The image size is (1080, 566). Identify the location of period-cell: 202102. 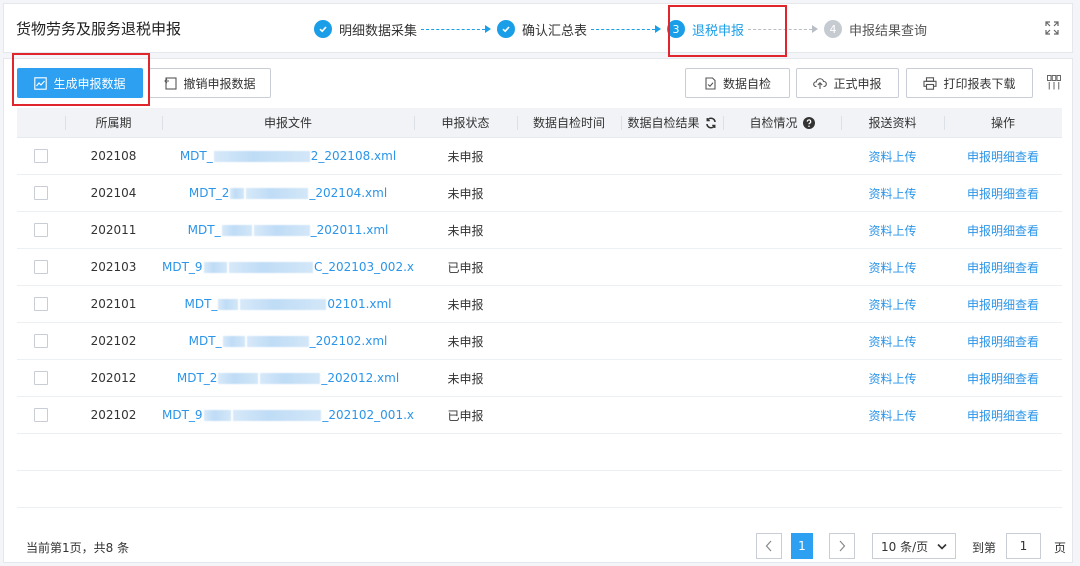
(113, 341).